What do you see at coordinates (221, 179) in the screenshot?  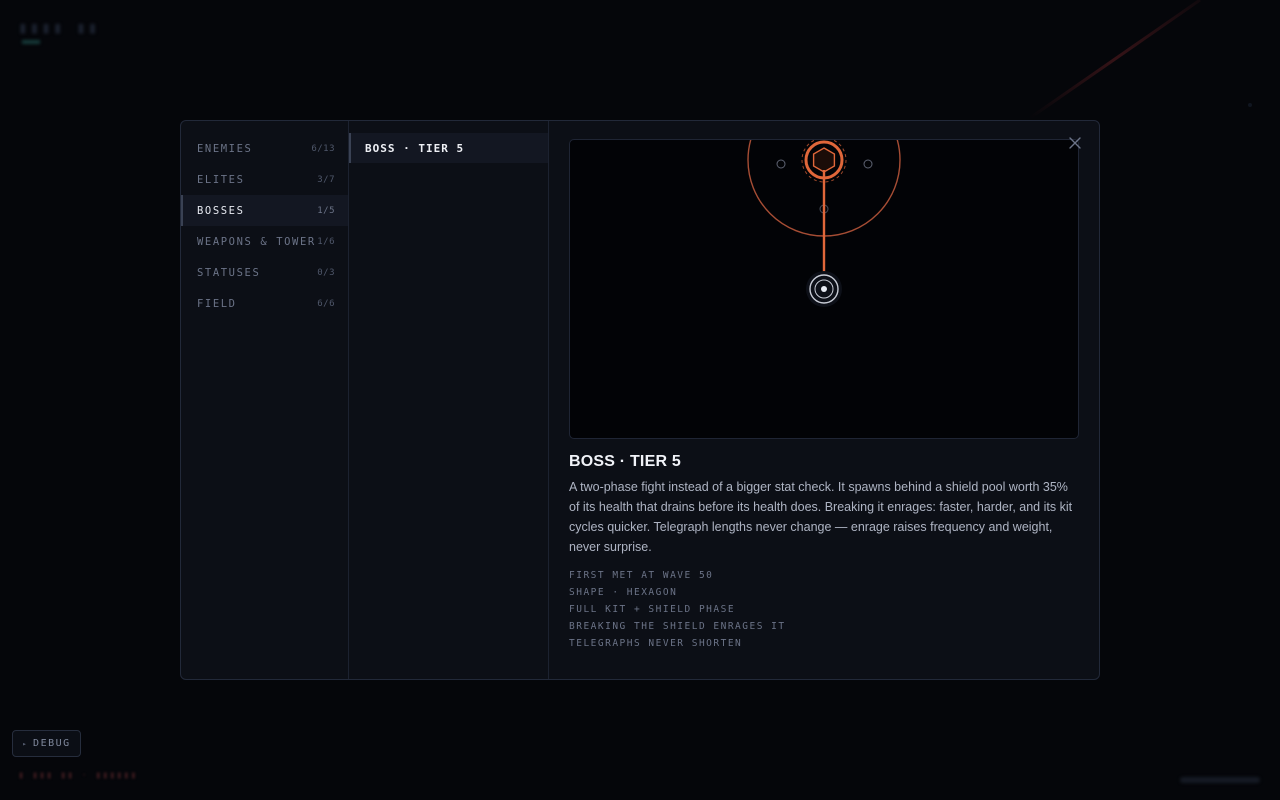 I see `category-label: ELITES` at bounding box center [221, 179].